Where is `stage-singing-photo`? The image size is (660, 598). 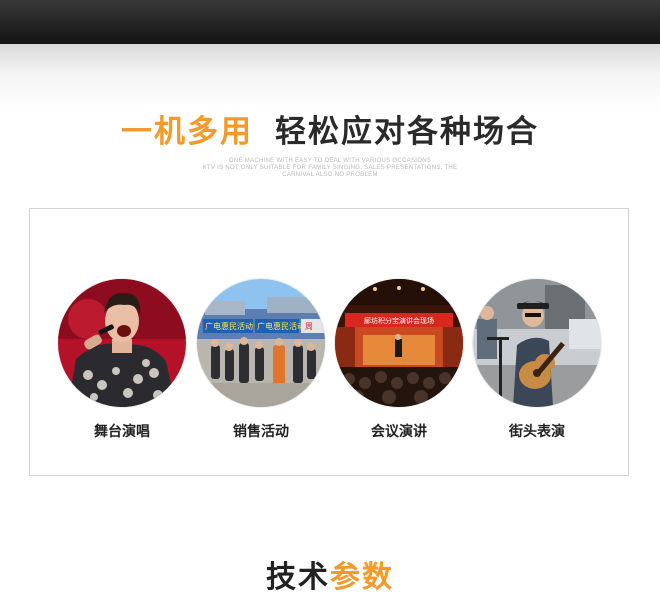
stage-singing-photo is located at coordinates (122, 343).